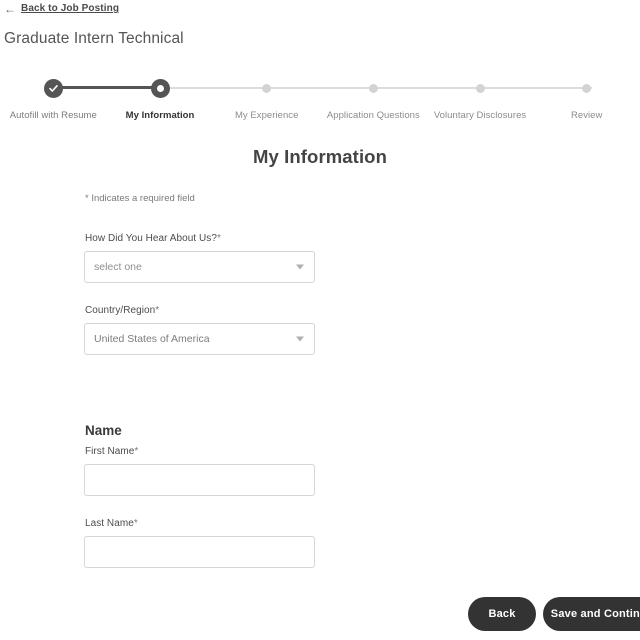 The width and height of the screenshot is (640, 640). Describe the element at coordinates (244, 451) in the screenshot. I see `field-label: First Name*` at that location.